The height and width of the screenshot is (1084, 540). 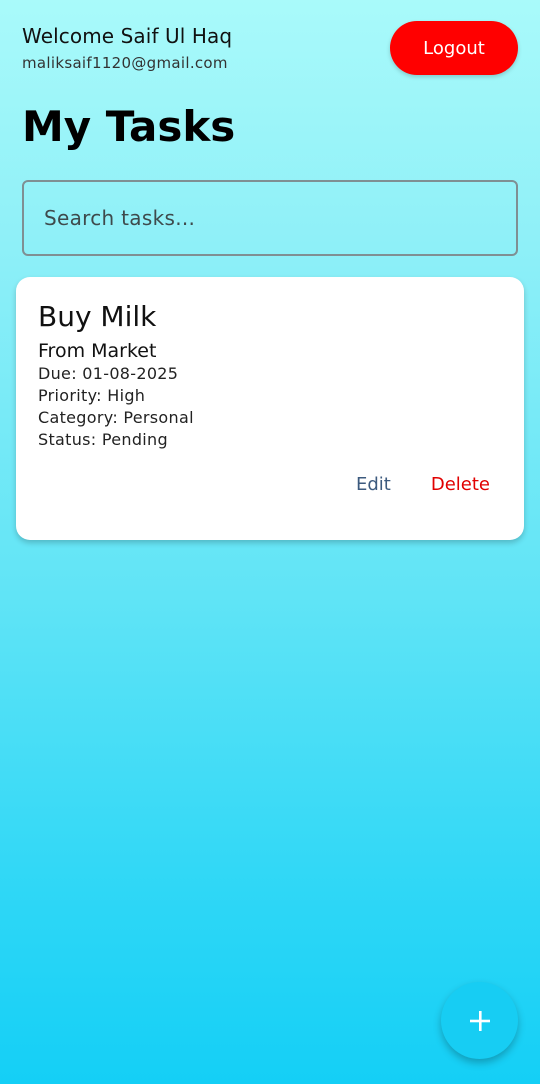 I want to click on edit-task-button: Edit, so click(x=373, y=484).